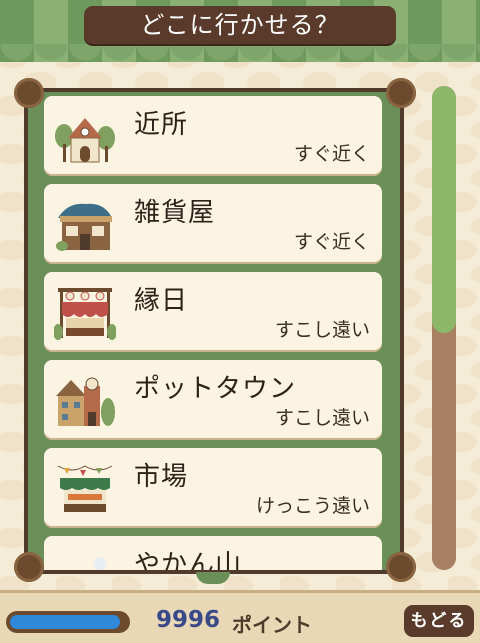 This screenshot has height=643, width=480. I want to click on destination-name: やかん山, so click(188, 562).